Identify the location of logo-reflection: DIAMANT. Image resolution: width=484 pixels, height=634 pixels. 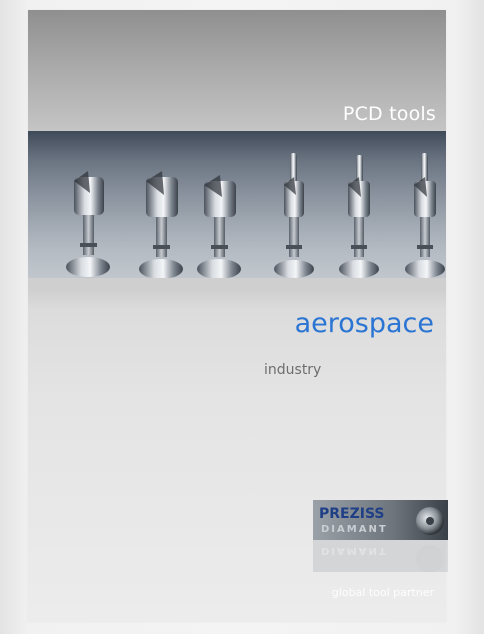
(380, 556).